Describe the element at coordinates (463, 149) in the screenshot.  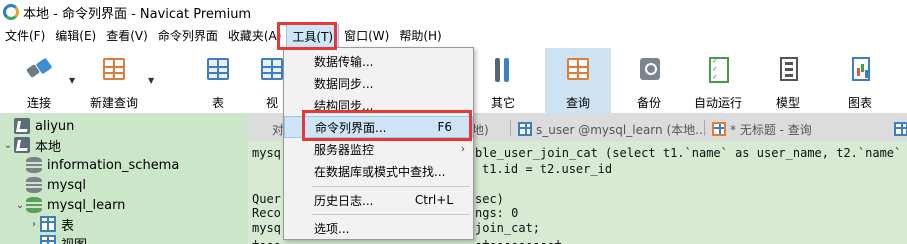
I see `submenu-arrow-icon: ›` at that location.